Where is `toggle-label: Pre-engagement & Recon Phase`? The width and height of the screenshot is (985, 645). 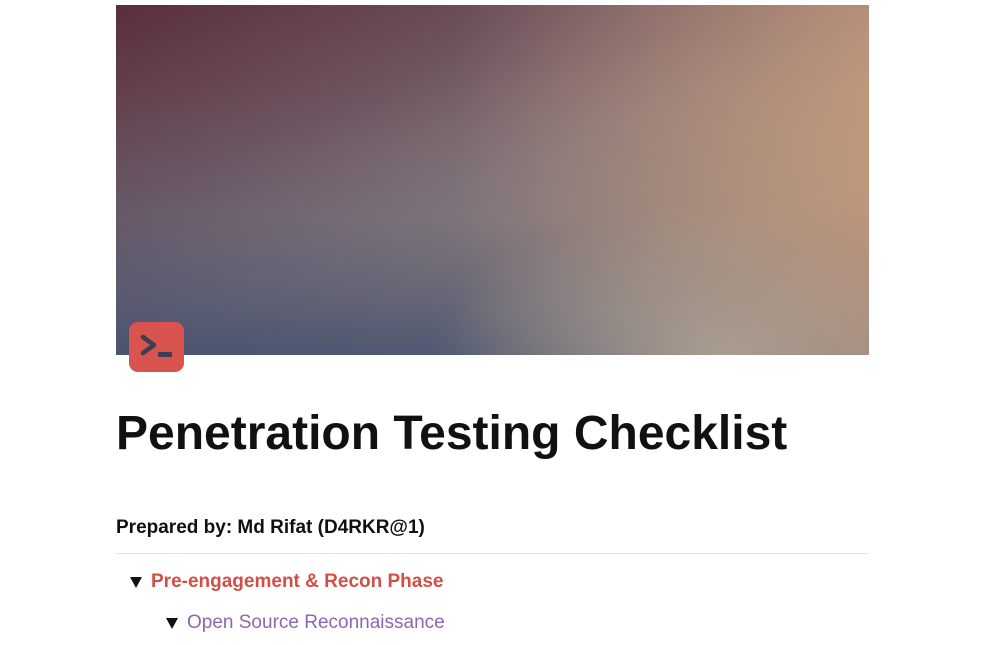
toggle-label: Pre-engagement & Recon Phase is located at coordinates (297, 581).